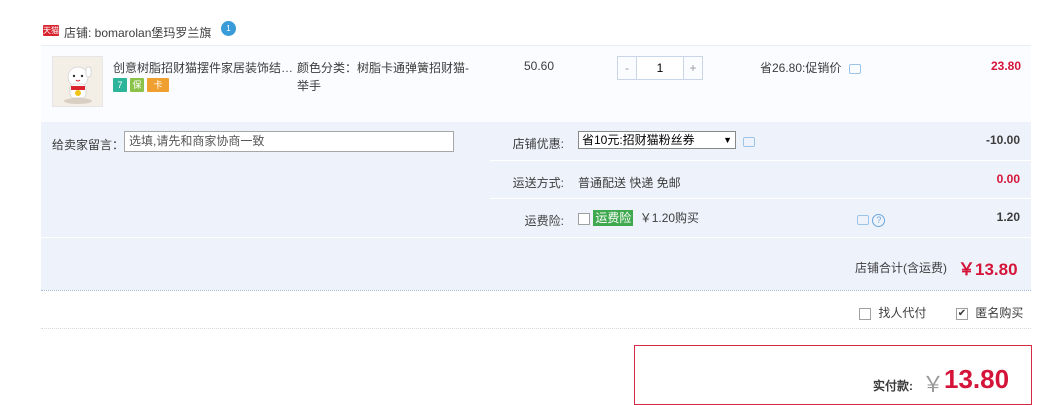 Image resolution: width=1059 pixels, height=405 pixels. I want to click on message-label: 给卖家留言：, so click(88, 145).